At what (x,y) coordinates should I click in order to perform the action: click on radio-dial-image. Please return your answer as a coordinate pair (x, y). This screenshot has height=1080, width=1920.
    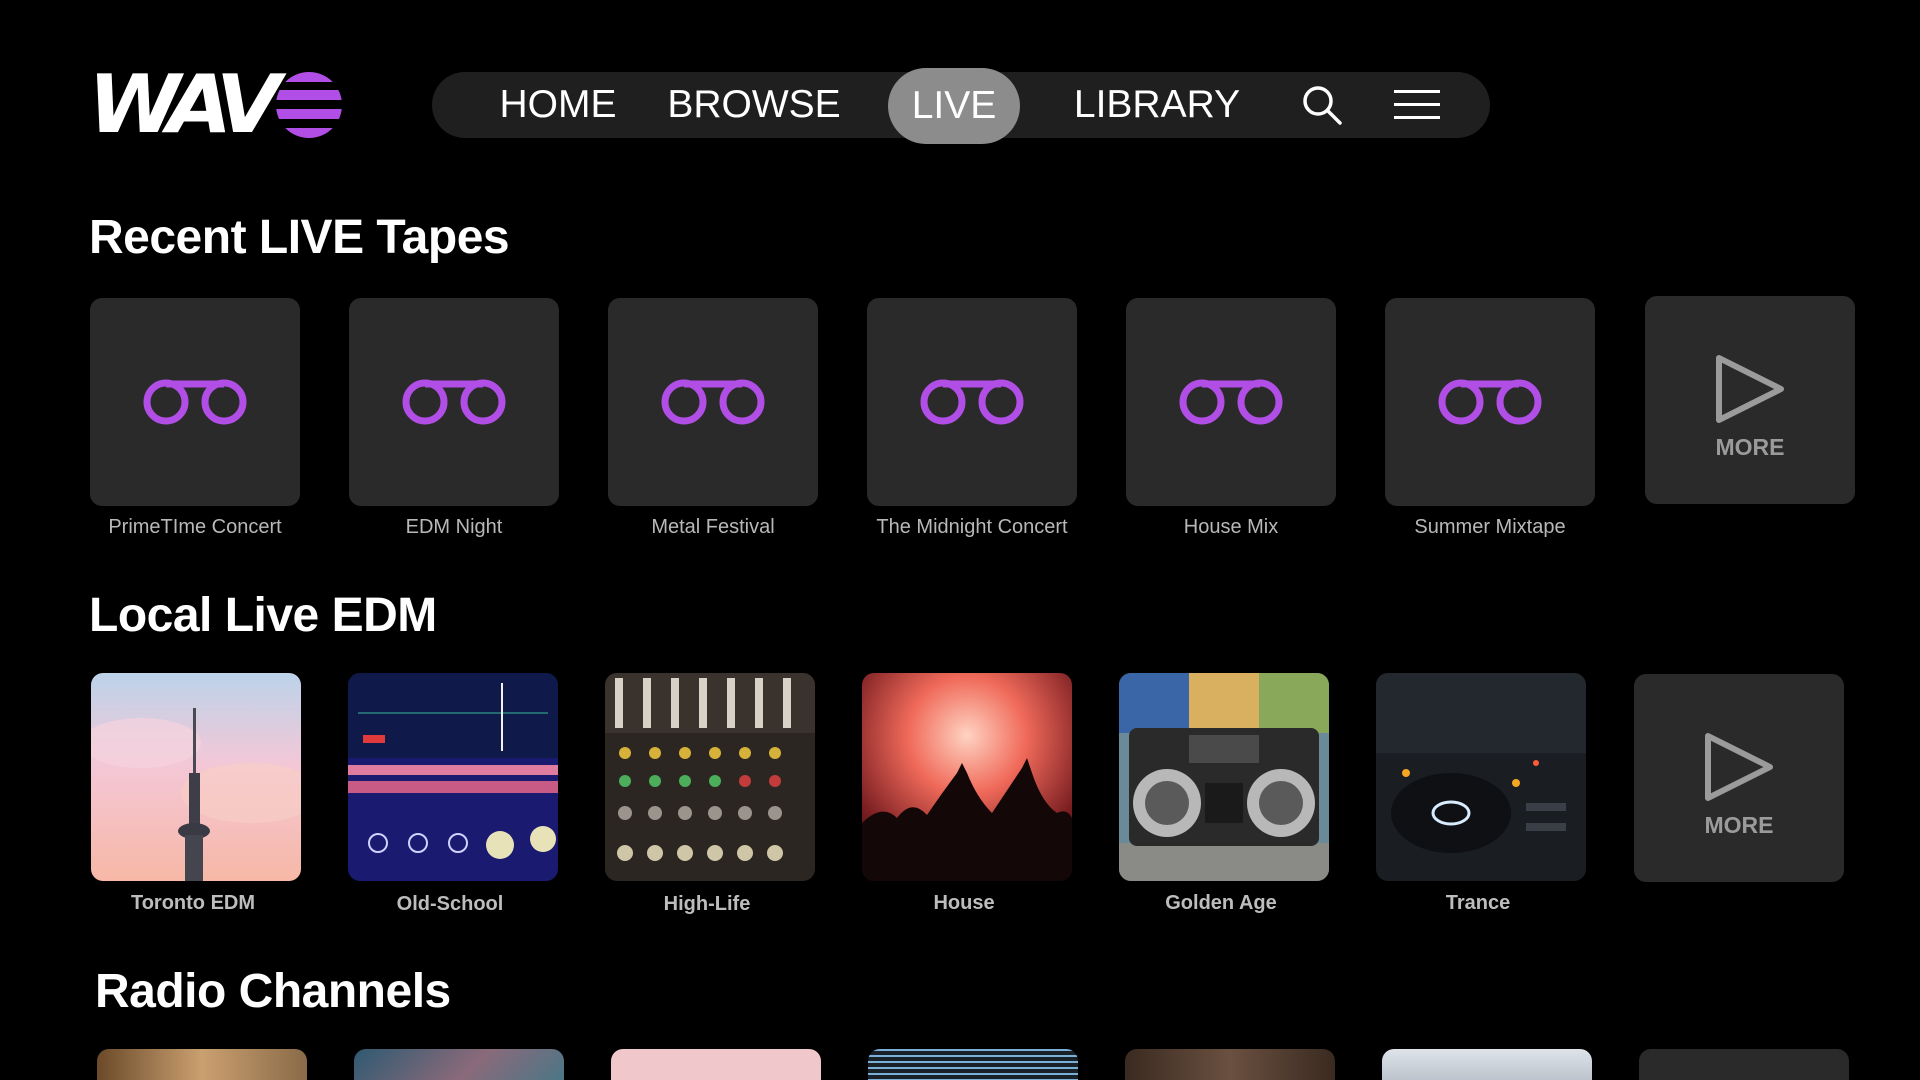
    Looking at the image, I should click on (453, 777).